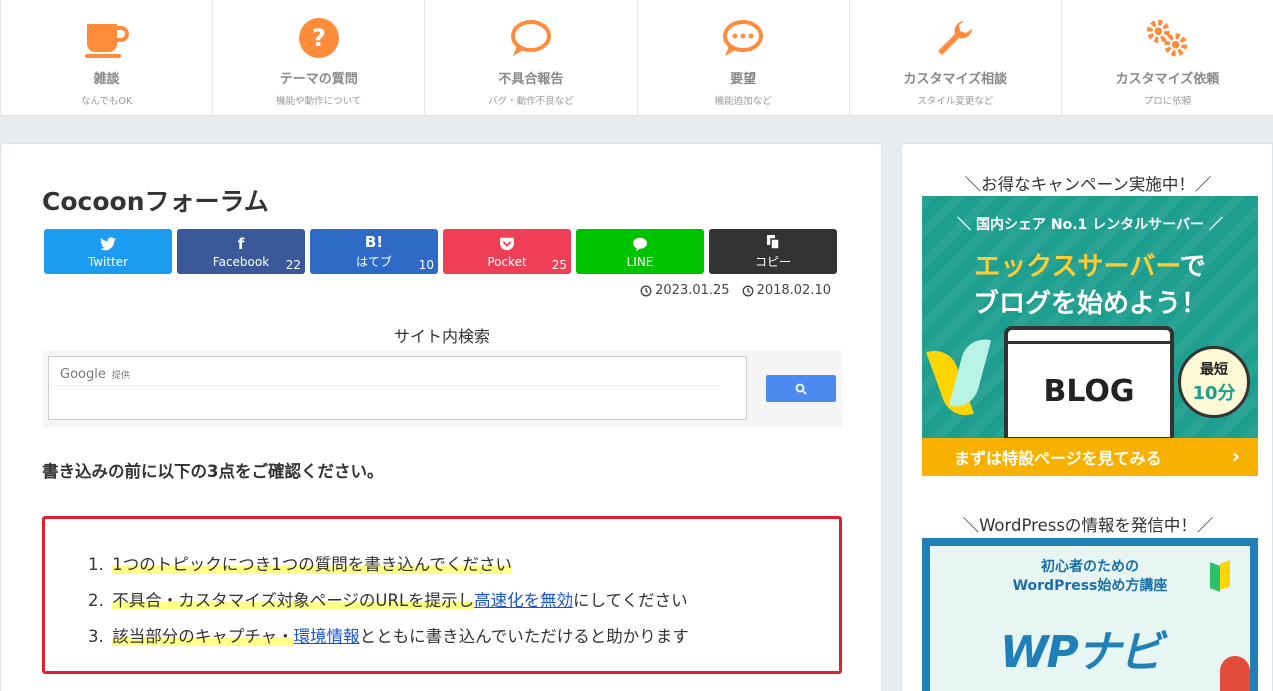 The width and height of the screenshot is (1273, 691). I want to click on page-title: Cocoonフォーラム, so click(155, 201).